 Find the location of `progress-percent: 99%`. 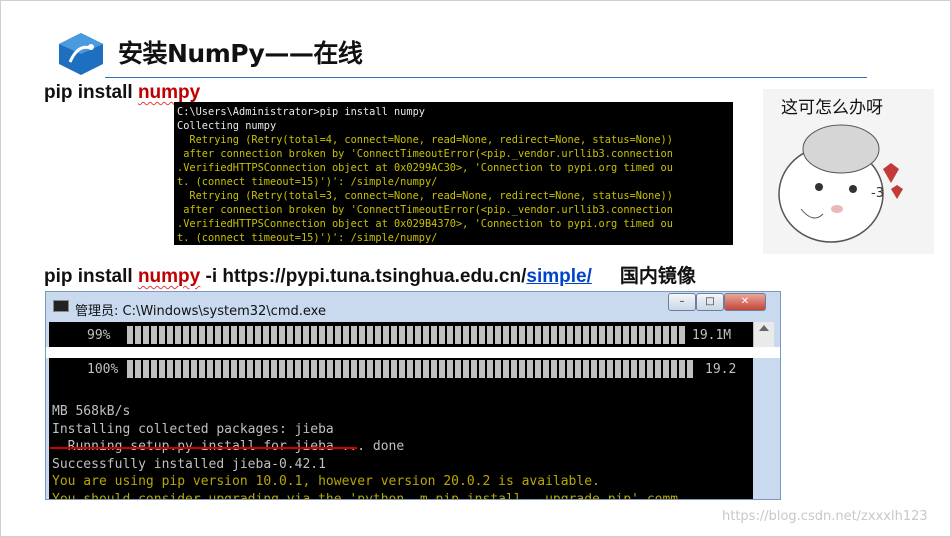

progress-percent: 99% is located at coordinates (99, 335).